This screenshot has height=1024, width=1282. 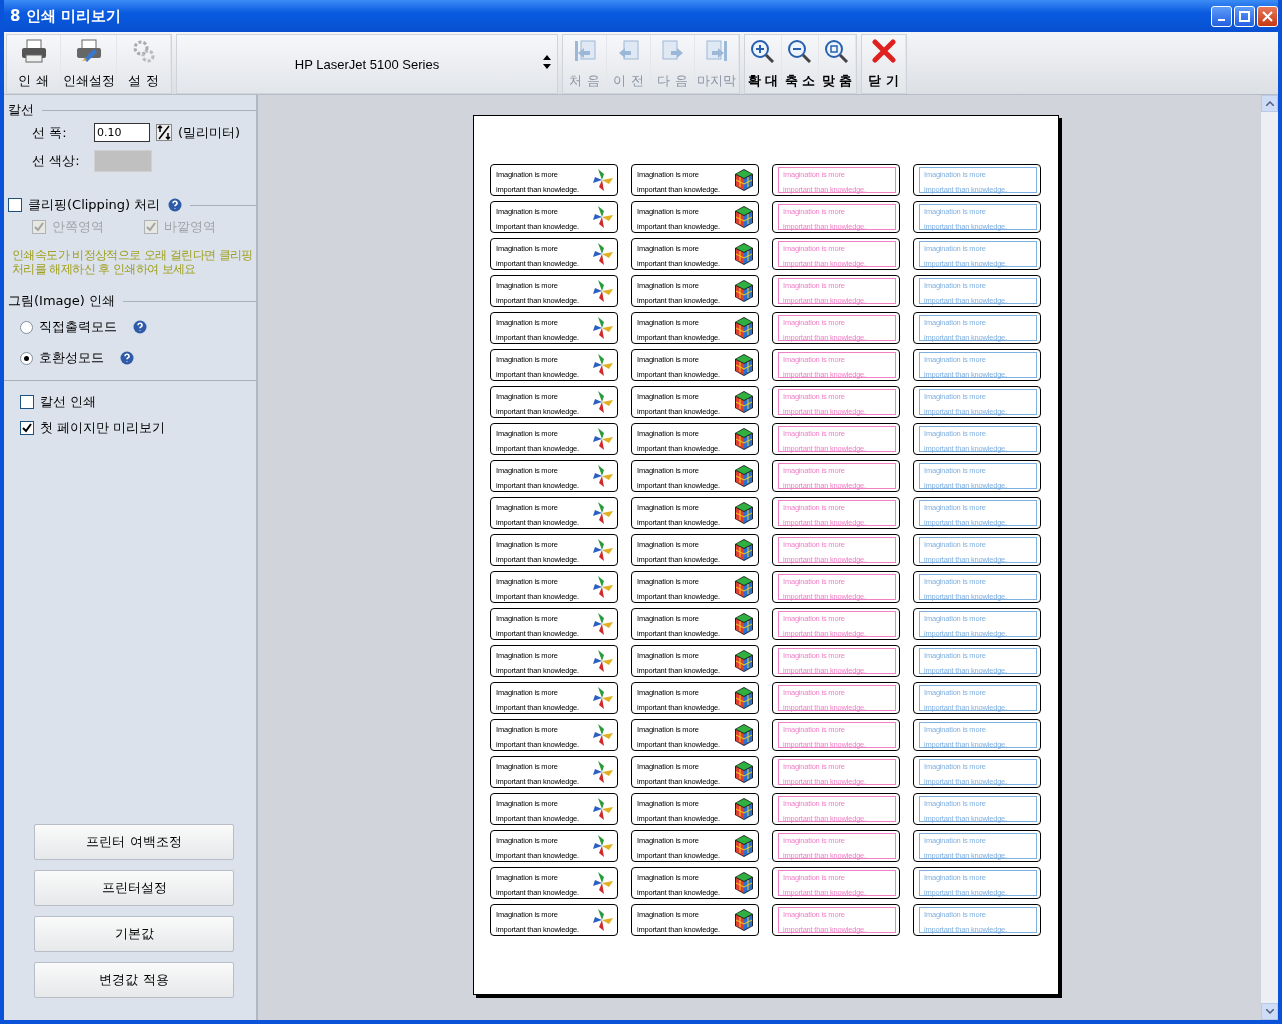 What do you see at coordinates (78, 327) in the screenshot?
I see `radio-label: 직접출력모드` at bounding box center [78, 327].